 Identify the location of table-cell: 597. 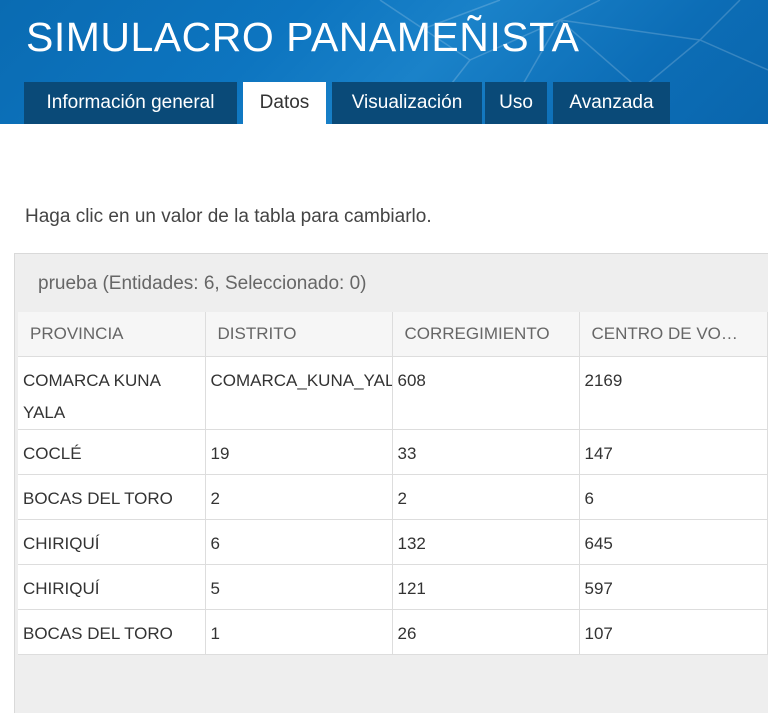
(673, 587).